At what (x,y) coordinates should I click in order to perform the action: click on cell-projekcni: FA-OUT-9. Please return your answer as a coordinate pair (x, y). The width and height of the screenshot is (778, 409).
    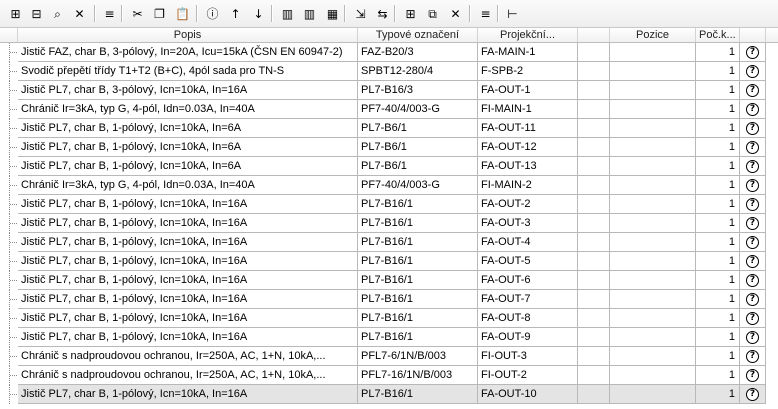
    Looking at the image, I should click on (528, 337).